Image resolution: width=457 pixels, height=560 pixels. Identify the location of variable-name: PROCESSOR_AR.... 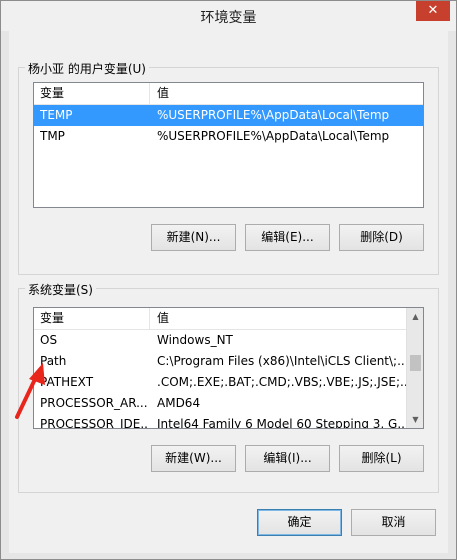
(94, 403).